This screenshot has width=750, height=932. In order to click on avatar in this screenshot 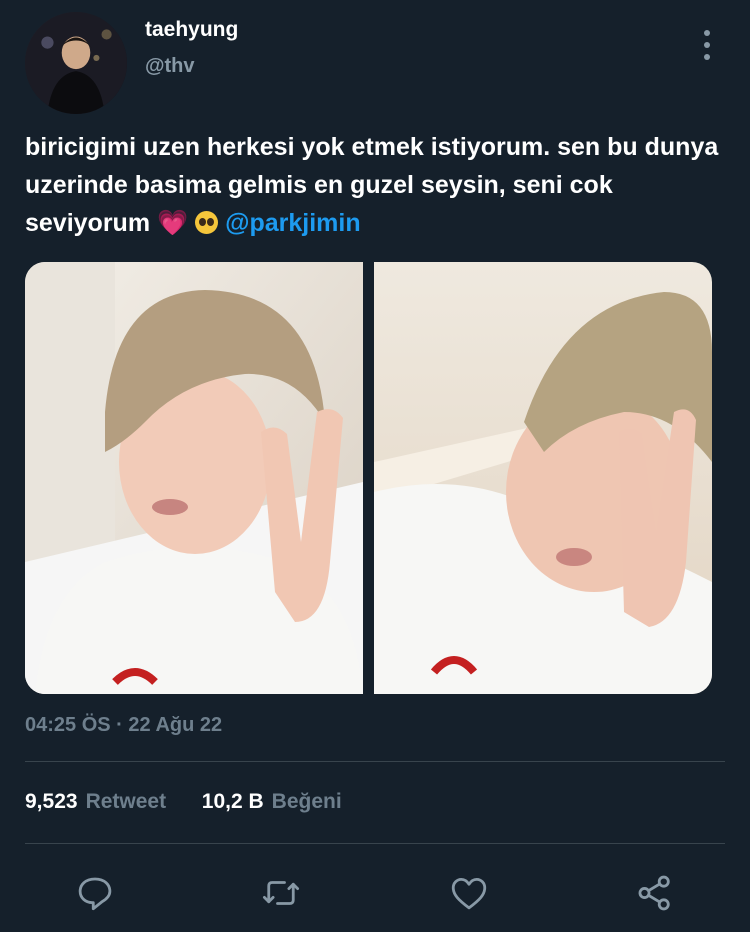, I will do `click(76, 63)`.